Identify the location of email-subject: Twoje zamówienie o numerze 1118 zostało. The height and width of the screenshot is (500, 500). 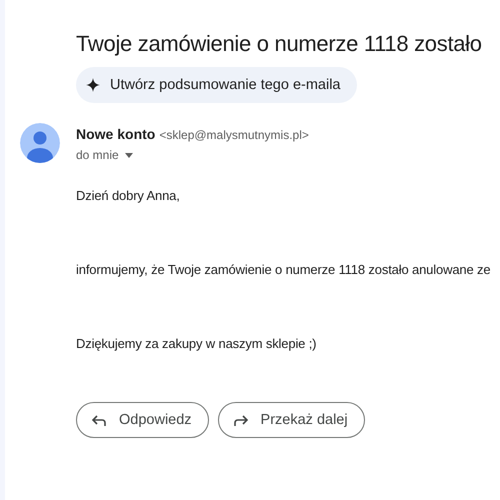
(279, 44).